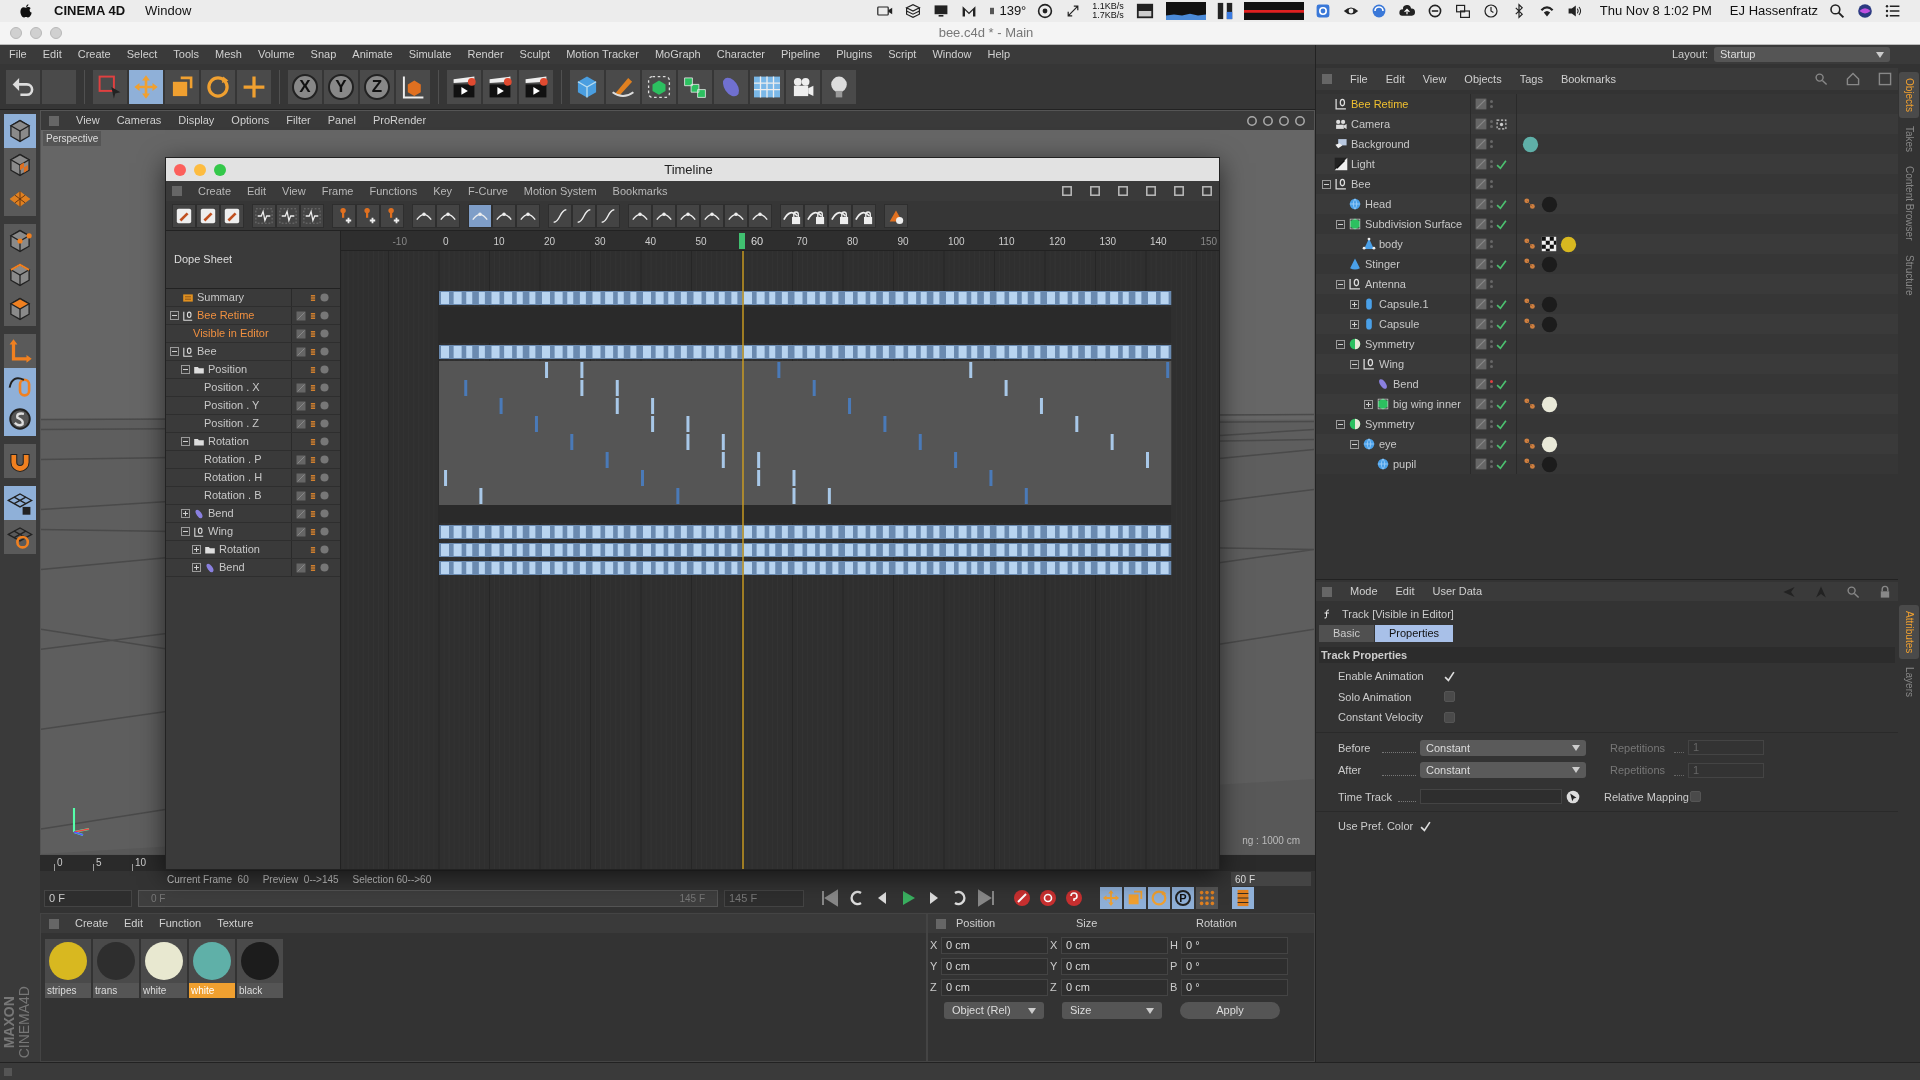 This screenshot has width=1920, height=1080. I want to click on menu-item: View, so click(1434, 79).